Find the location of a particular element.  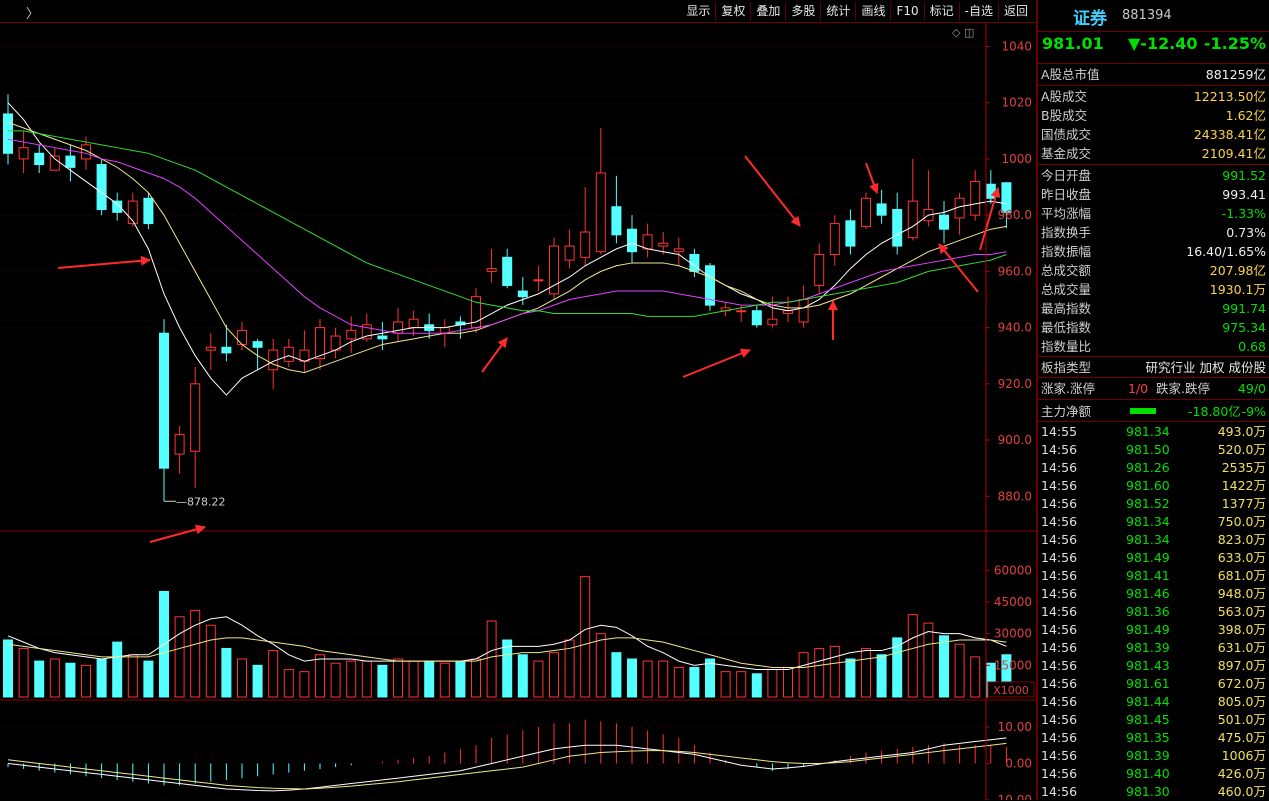

tick-volume: 681.0万 is located at coordinates (1241, 575).